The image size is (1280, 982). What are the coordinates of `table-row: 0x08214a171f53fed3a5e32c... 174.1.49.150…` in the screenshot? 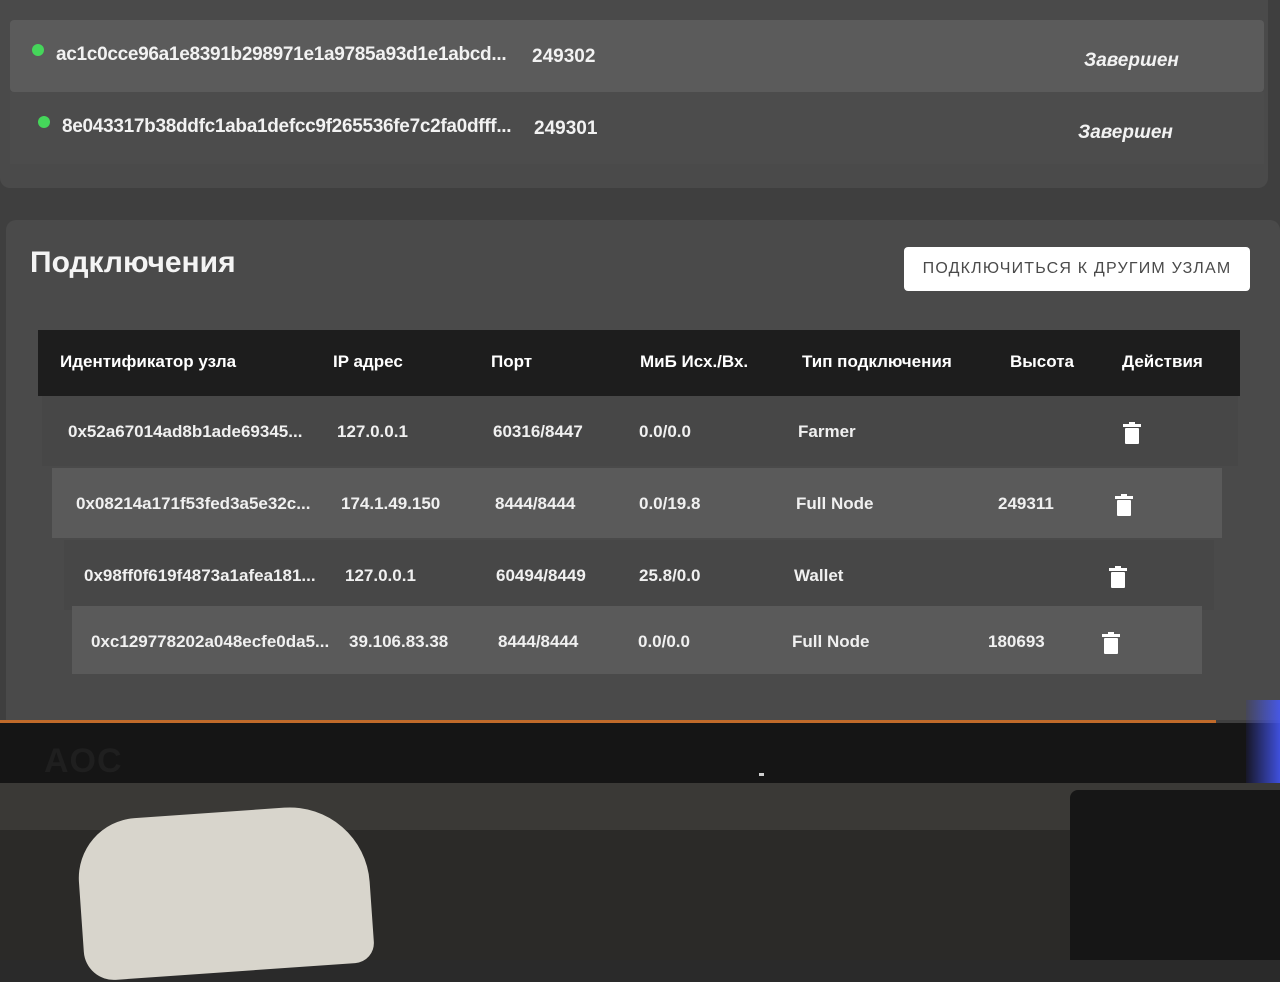 It's located at (637, 503).